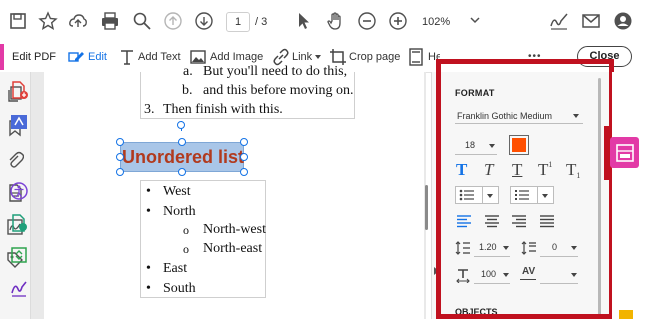  I want to click on list-item: But you'll need to do this,, so click(275, 71).